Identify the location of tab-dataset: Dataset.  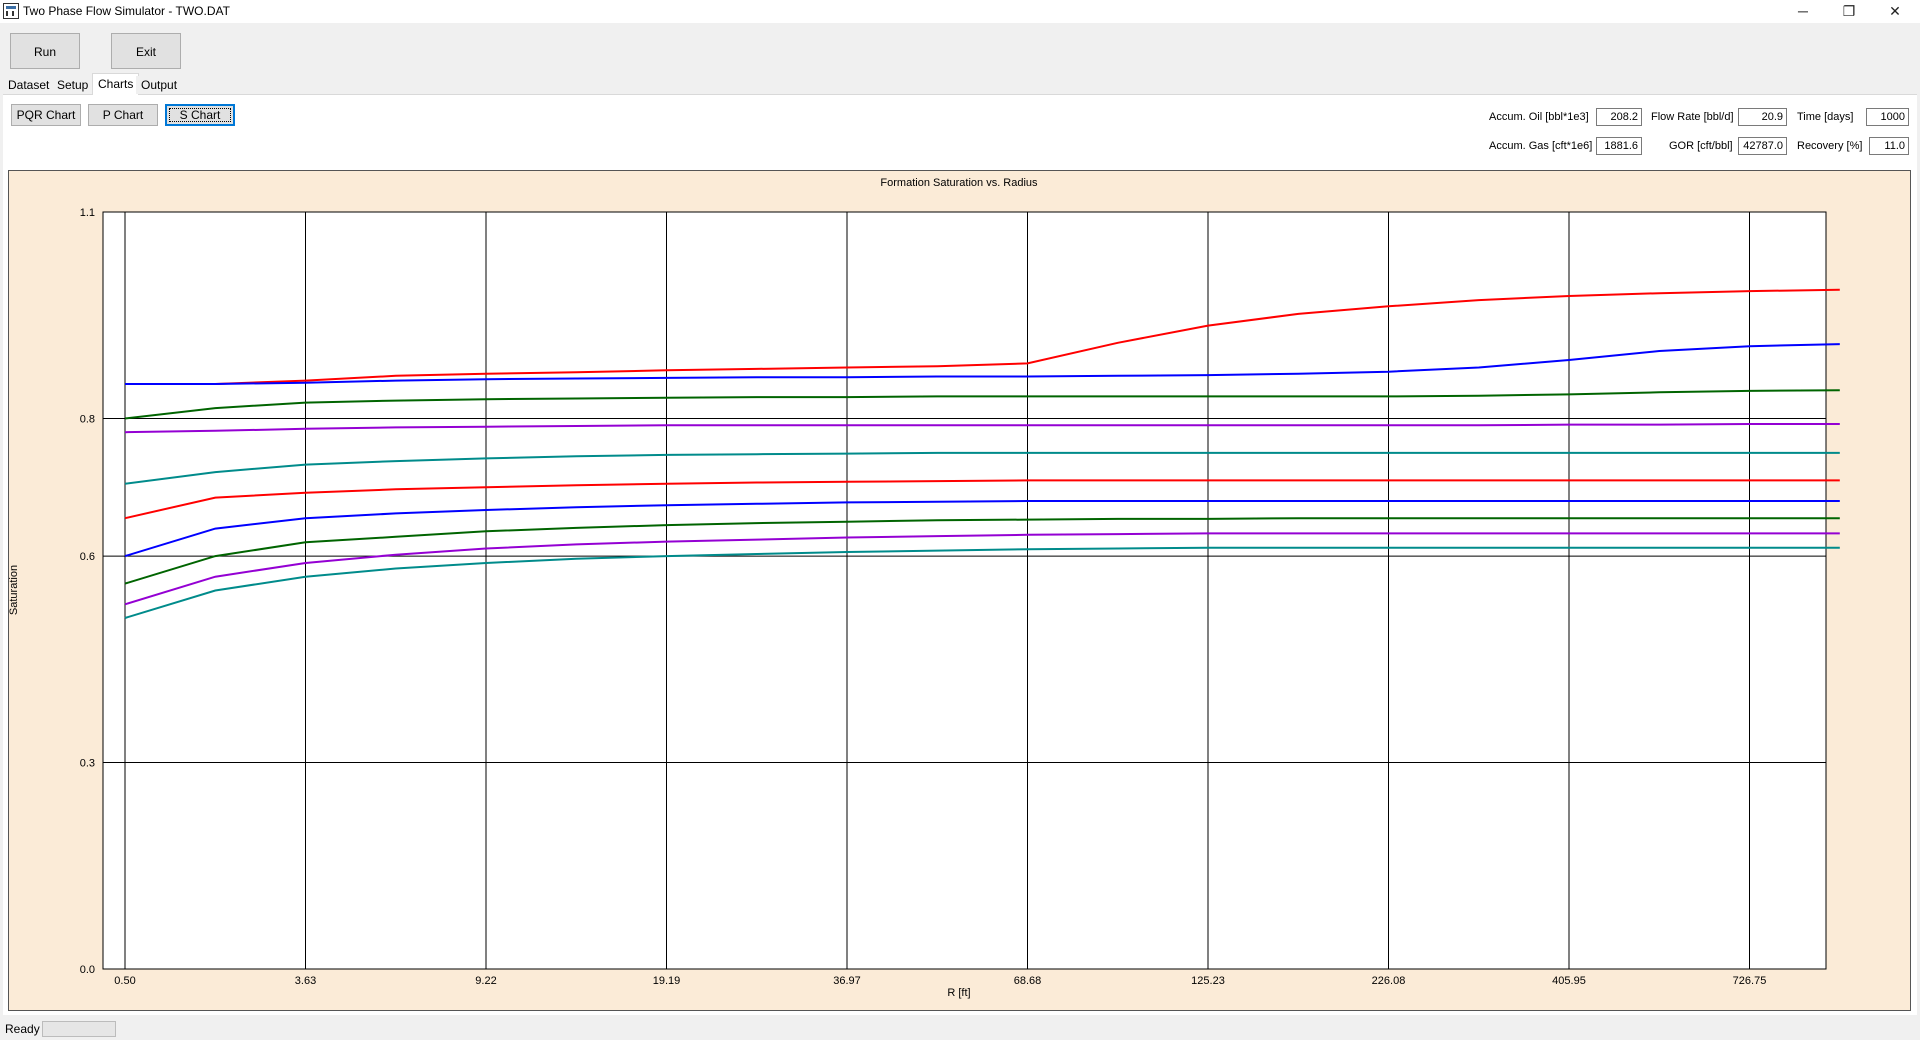
(29, 85).